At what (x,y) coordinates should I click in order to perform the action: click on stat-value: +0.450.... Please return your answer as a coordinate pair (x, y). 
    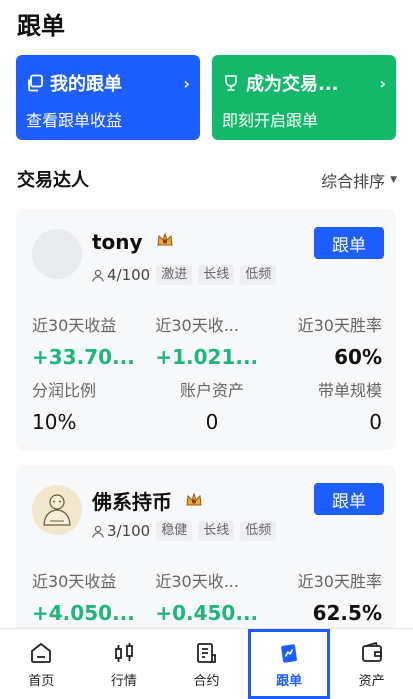
    Looking at the image, I should click on (207, 613).